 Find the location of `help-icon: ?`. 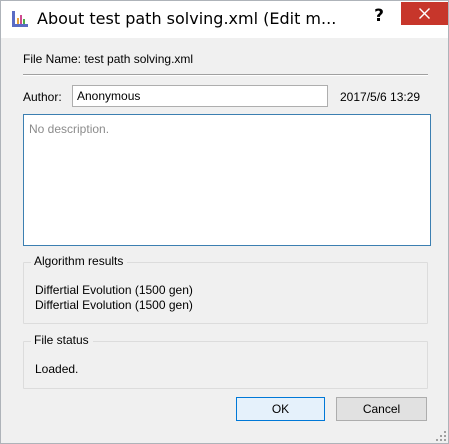

help-icon: ? is located at coordinates (379, 16).